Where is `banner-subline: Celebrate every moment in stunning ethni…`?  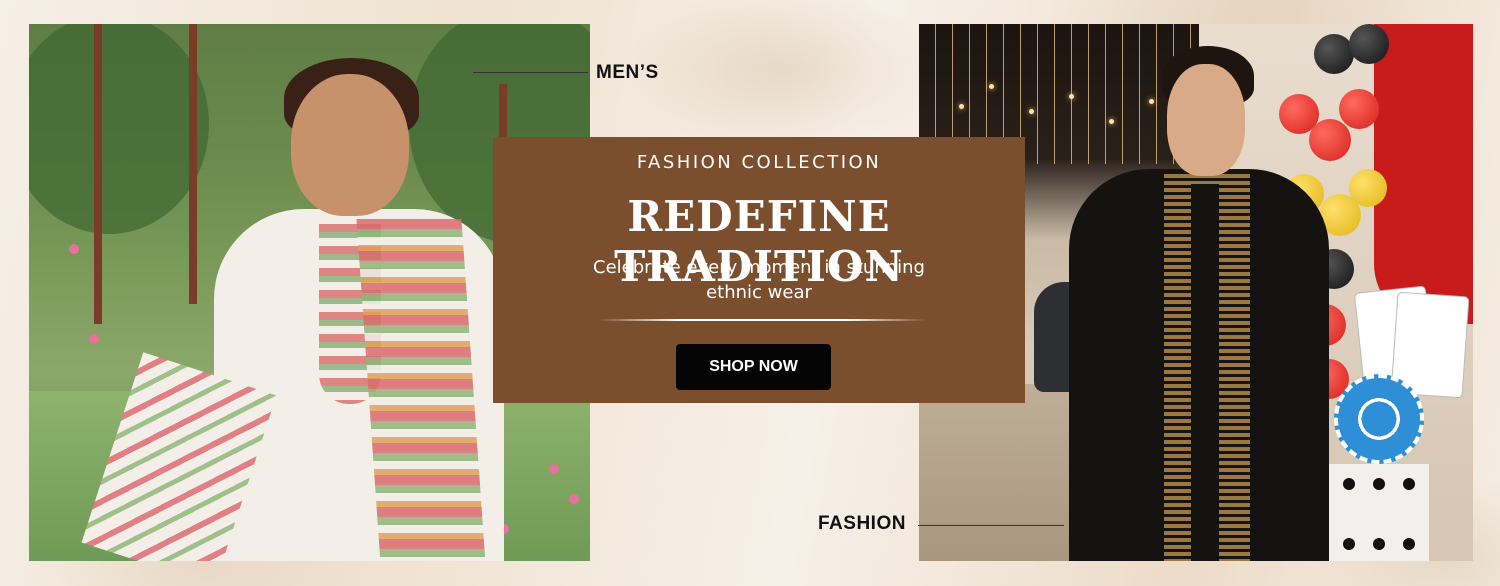
banner-subline: Celebrate every moment in stunning ethni… is located at coordinates (759, 280).